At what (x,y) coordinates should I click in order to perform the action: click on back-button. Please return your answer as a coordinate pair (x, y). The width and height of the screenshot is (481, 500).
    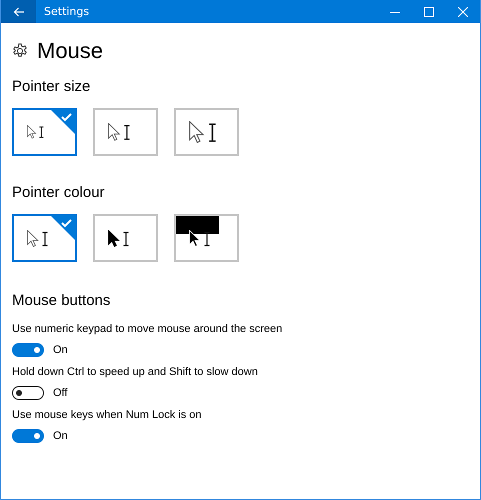
    Looking at the image, I should click on (18, 11).